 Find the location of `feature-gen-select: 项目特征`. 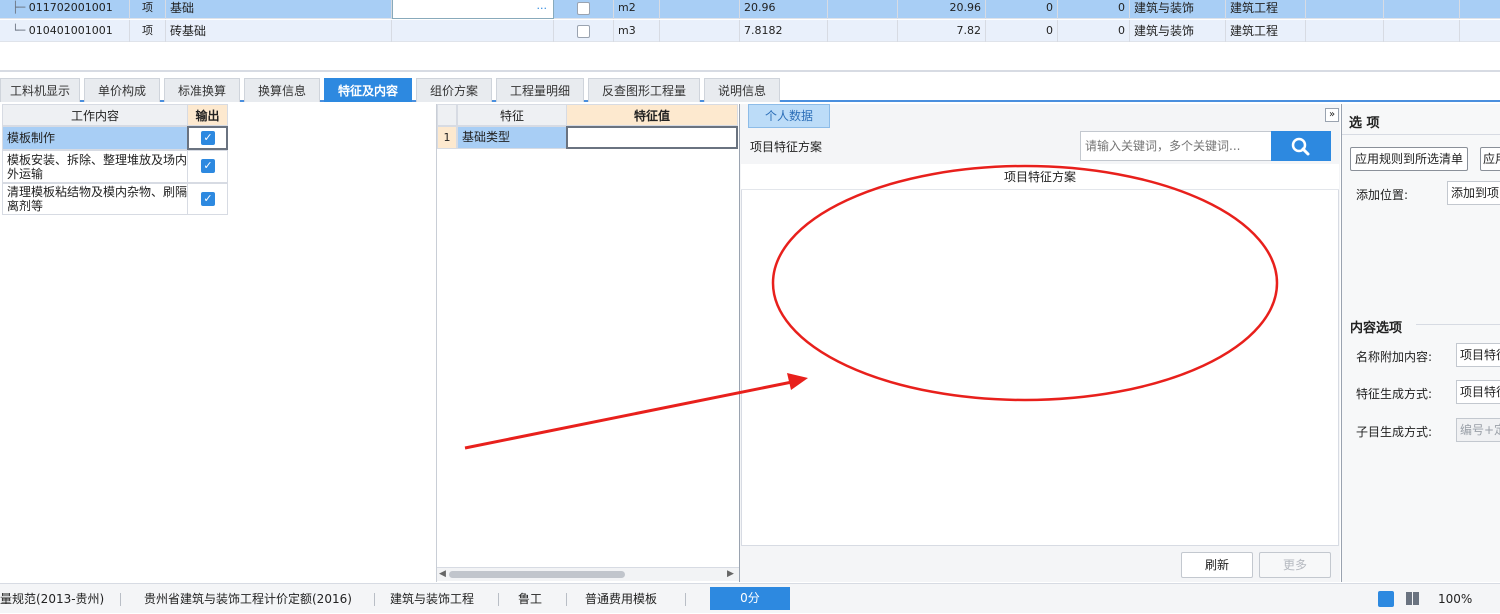

feature-gen-select: 项目特征 is located at coordinates (1478, 392).